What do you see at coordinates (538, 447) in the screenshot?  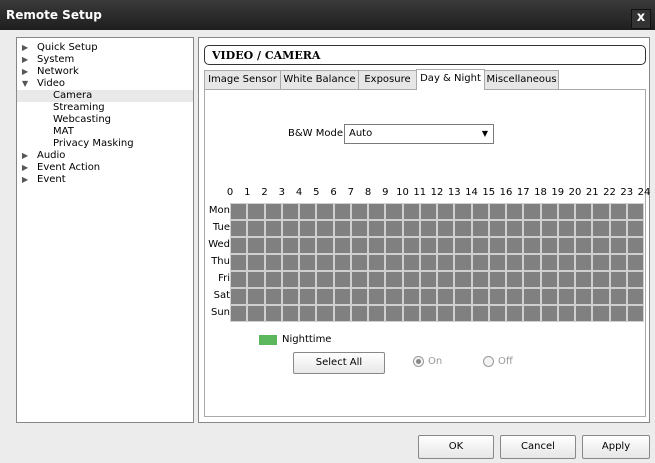 I see `cancel-button: Cancel` at bounding box center [538, 447].